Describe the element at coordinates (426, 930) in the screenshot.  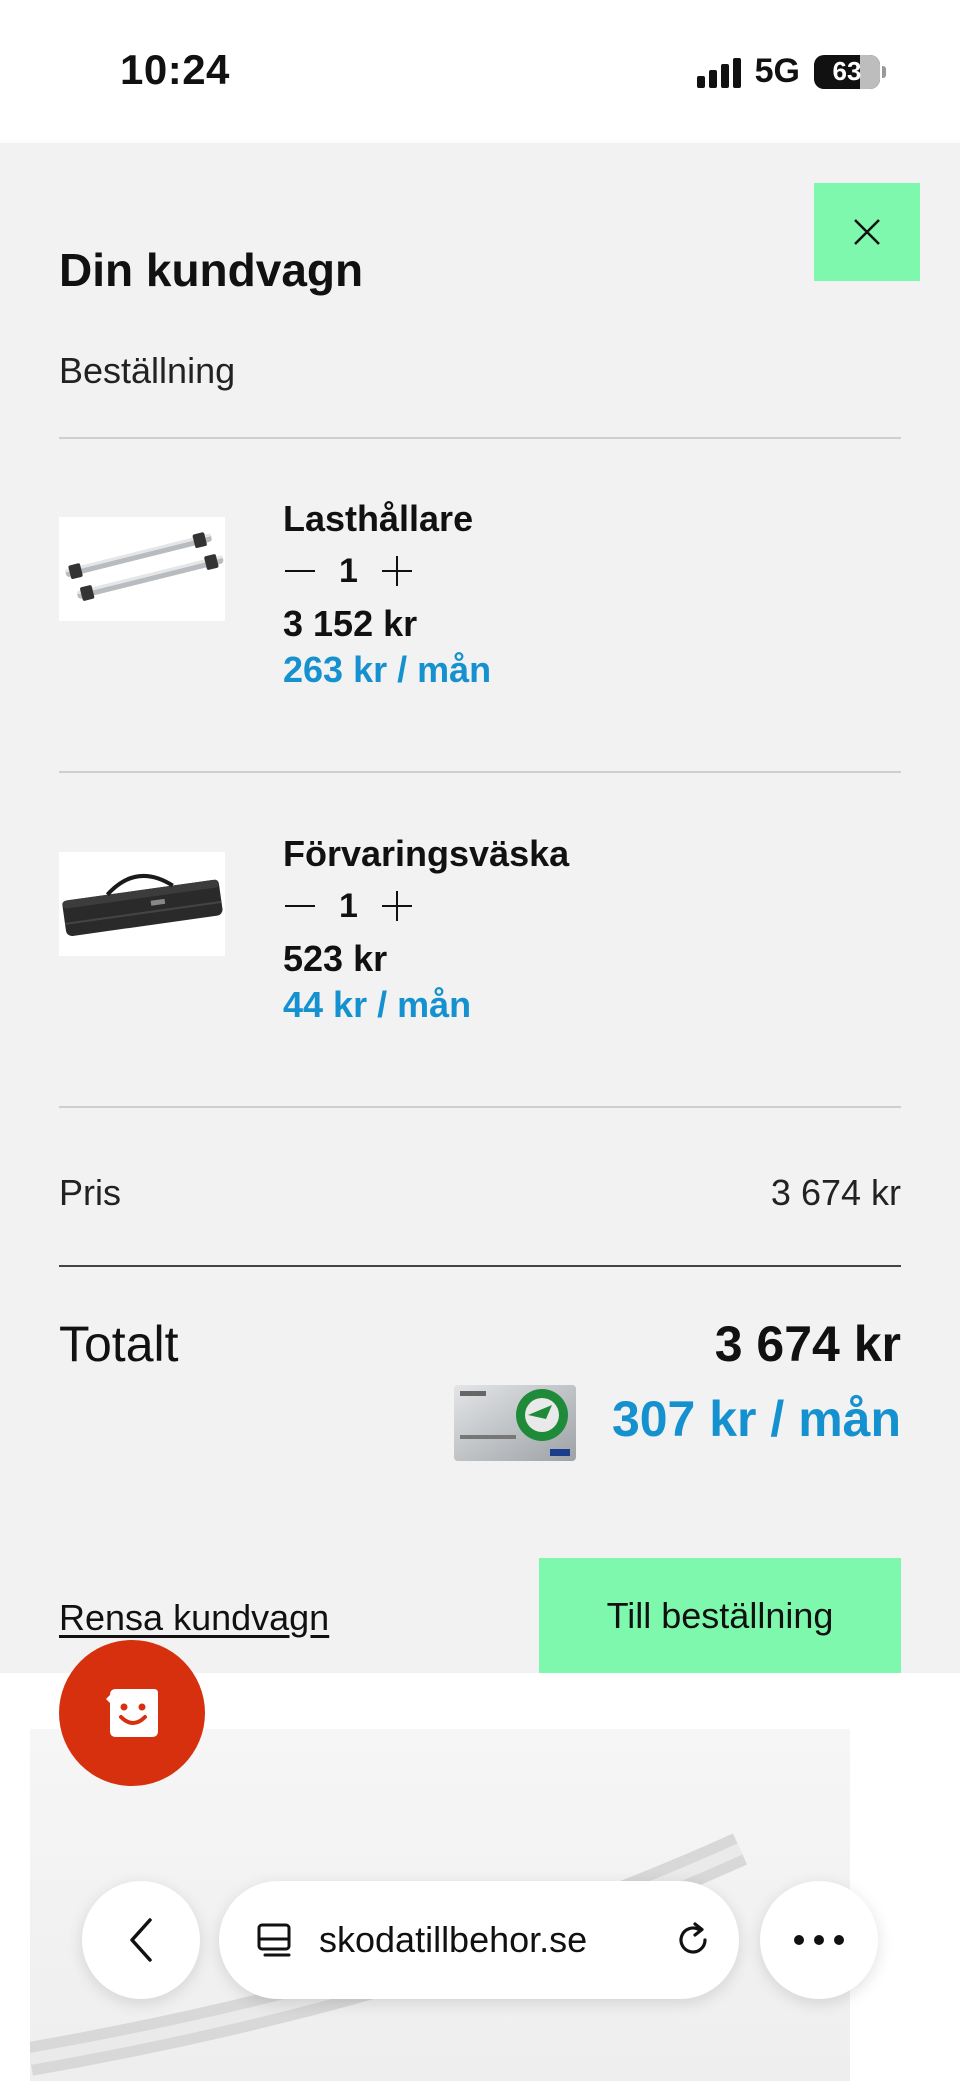
I see `item-info: Förvaringsväska 1 523 kr 44 kr / mån` at that location.